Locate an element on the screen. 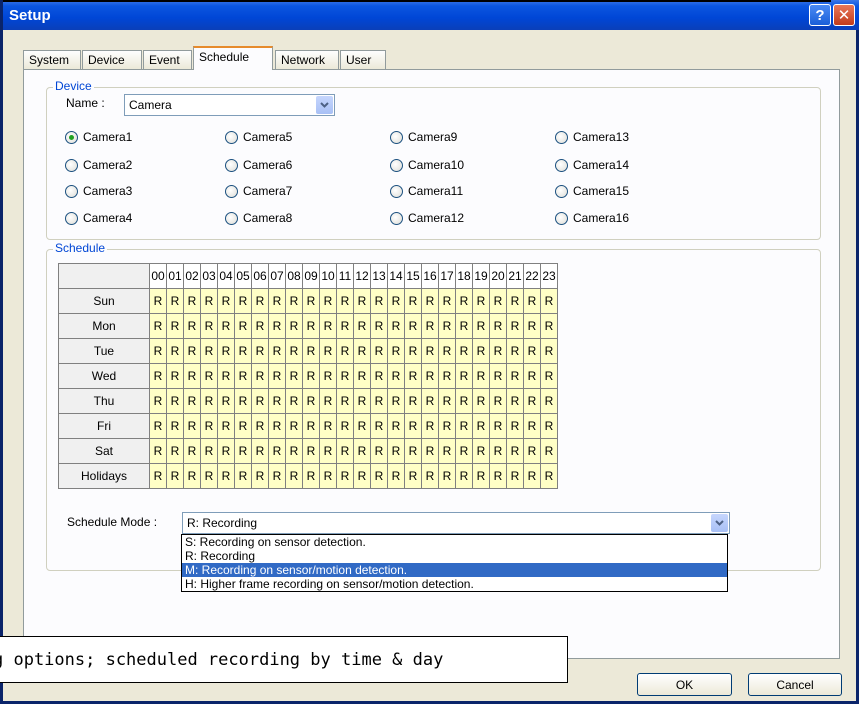  radio-camera2: Camera2 is located at coordinates (98, 165).